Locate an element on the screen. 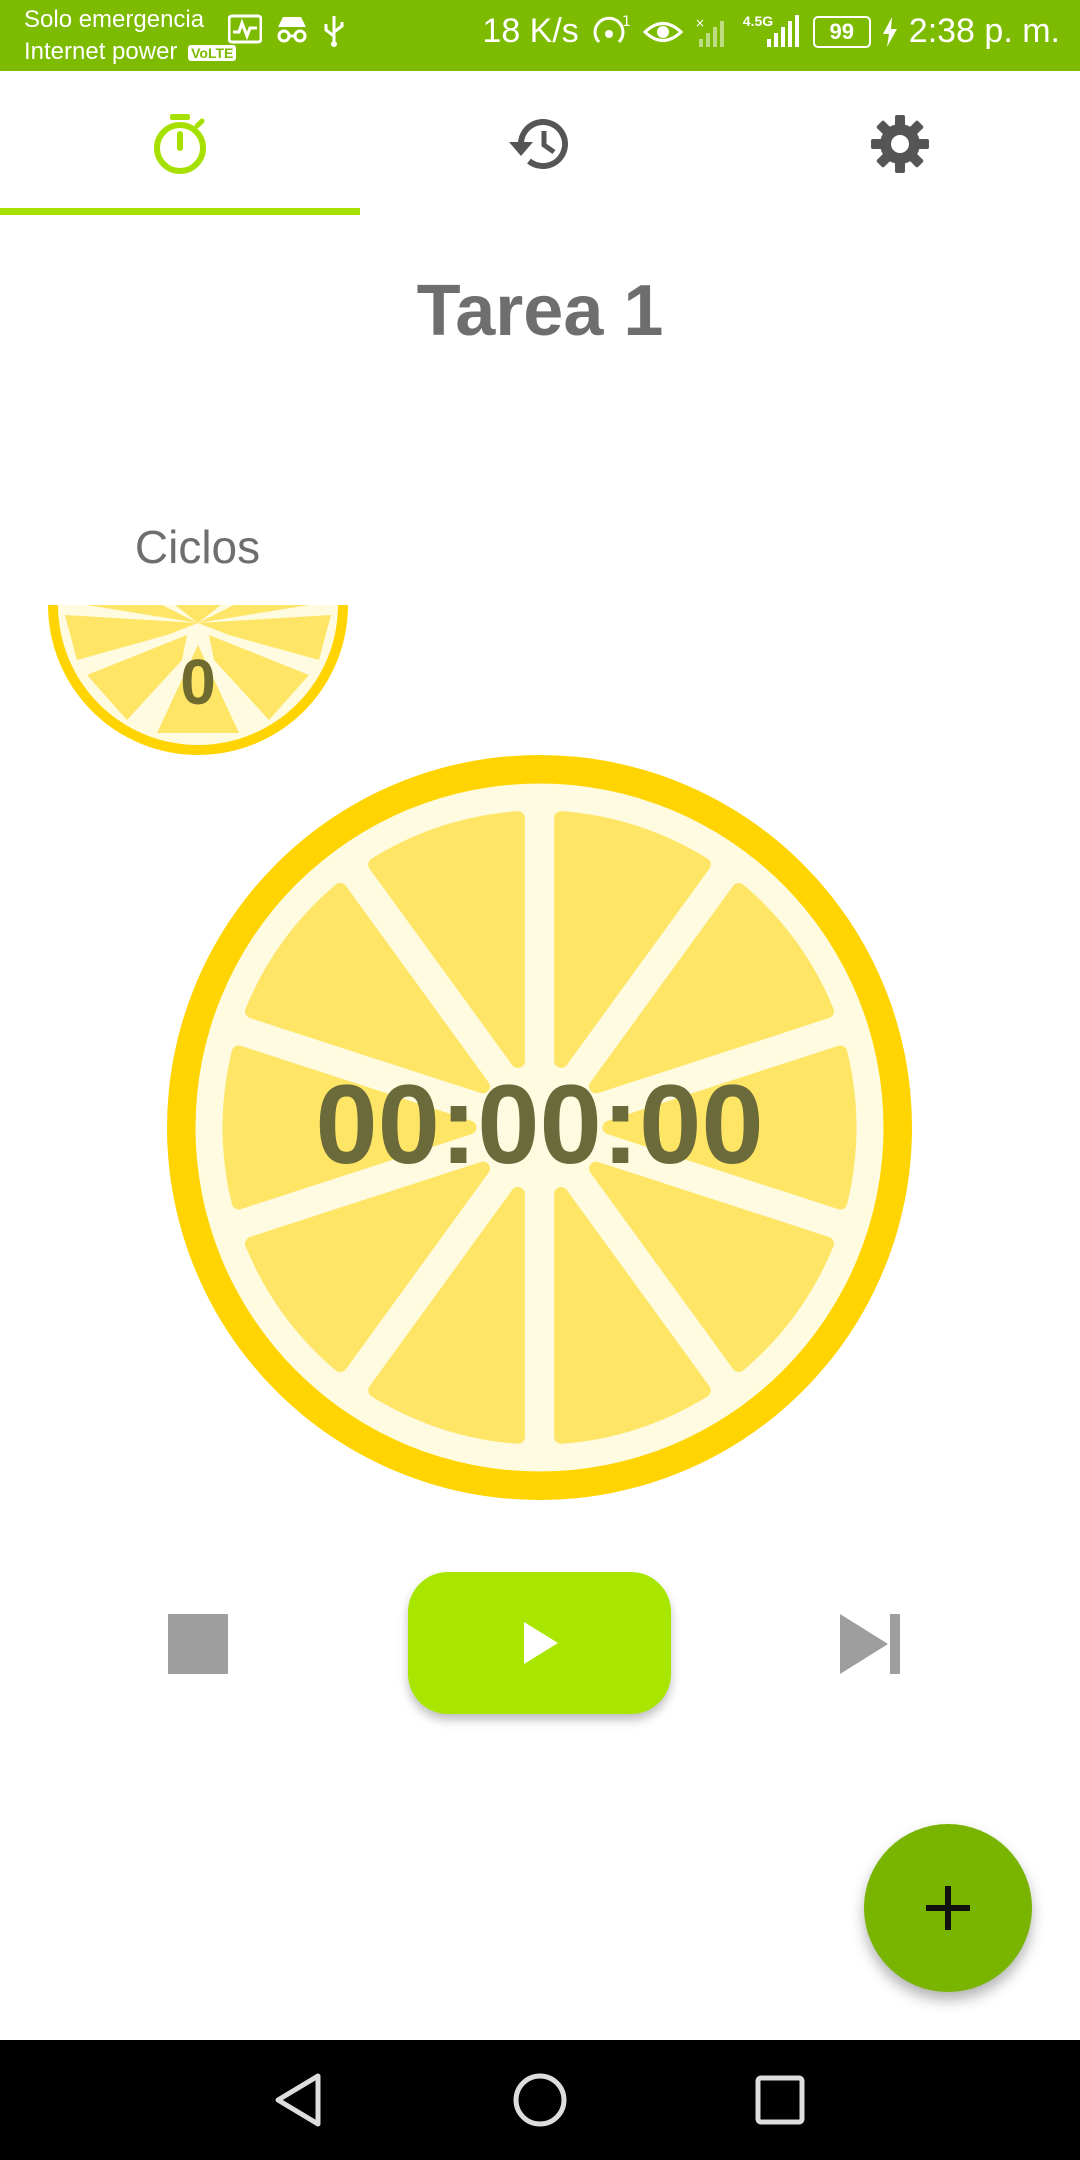  timer-display: 00:00:00 is located at coordinates (539, 1124).